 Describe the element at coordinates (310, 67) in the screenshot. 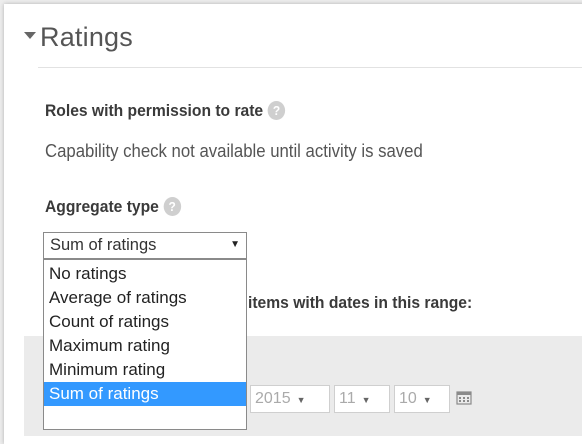

I see `section-divider` at that location.